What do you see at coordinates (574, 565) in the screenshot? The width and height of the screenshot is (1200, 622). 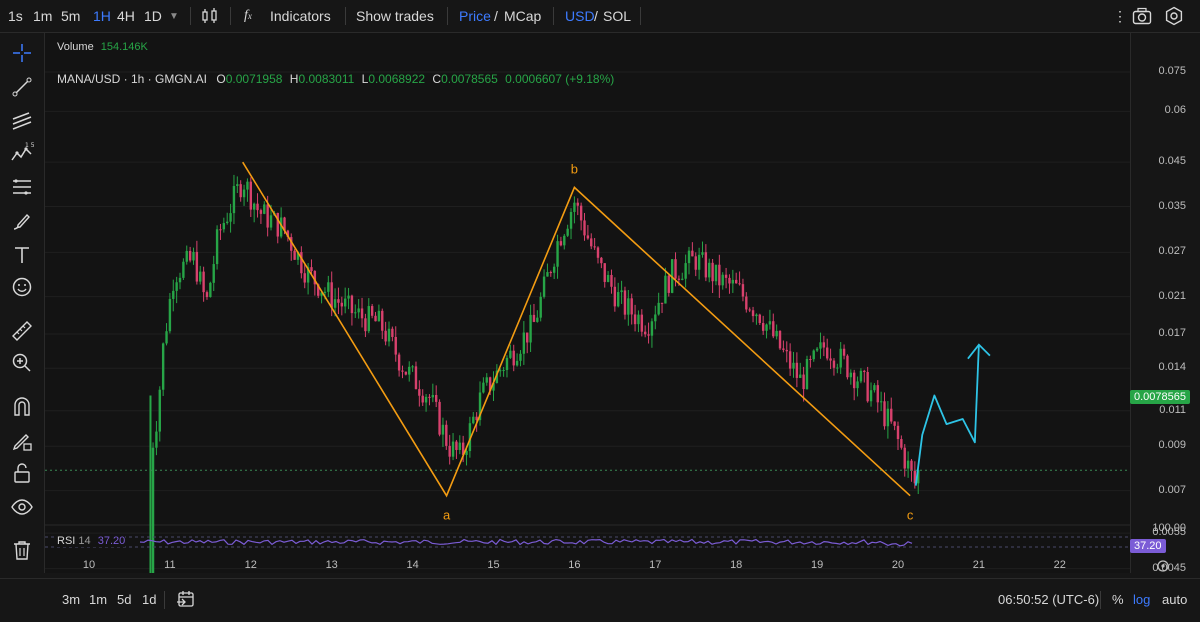 I see `time-tick: 16` at bounding box center [574, 565].